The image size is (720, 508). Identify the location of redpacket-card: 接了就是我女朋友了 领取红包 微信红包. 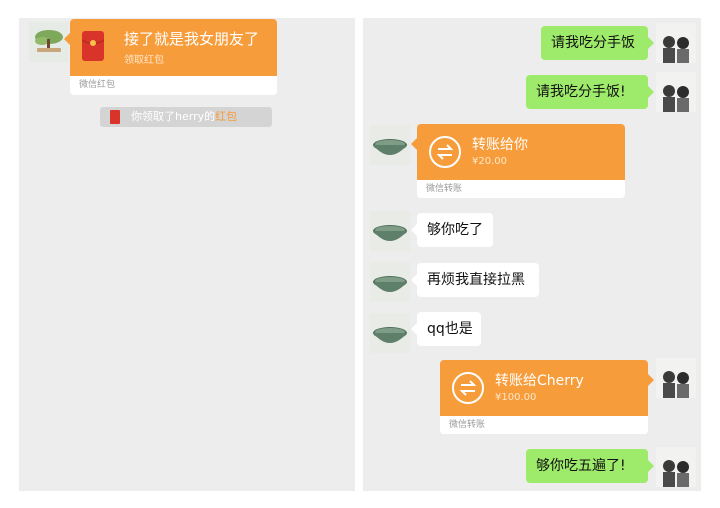
(170, 57).